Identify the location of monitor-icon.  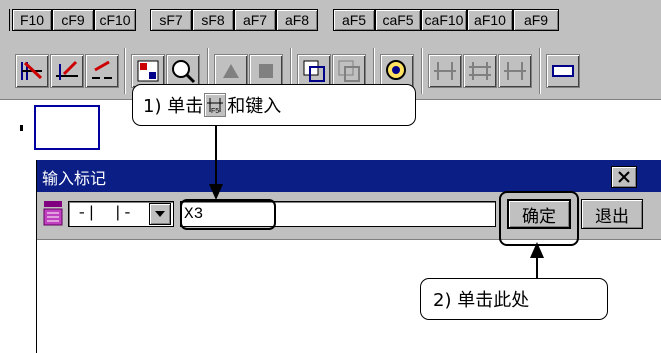
(148, 71).